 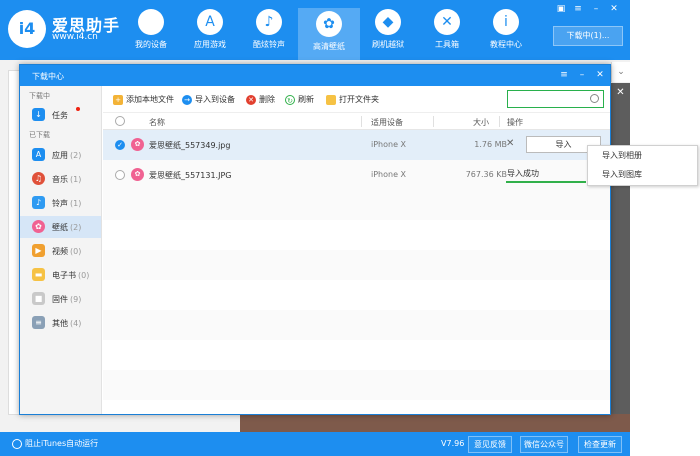 I want to click on sidebar-item-other: ≡ 其他 (4), so click(x=60, y=323).